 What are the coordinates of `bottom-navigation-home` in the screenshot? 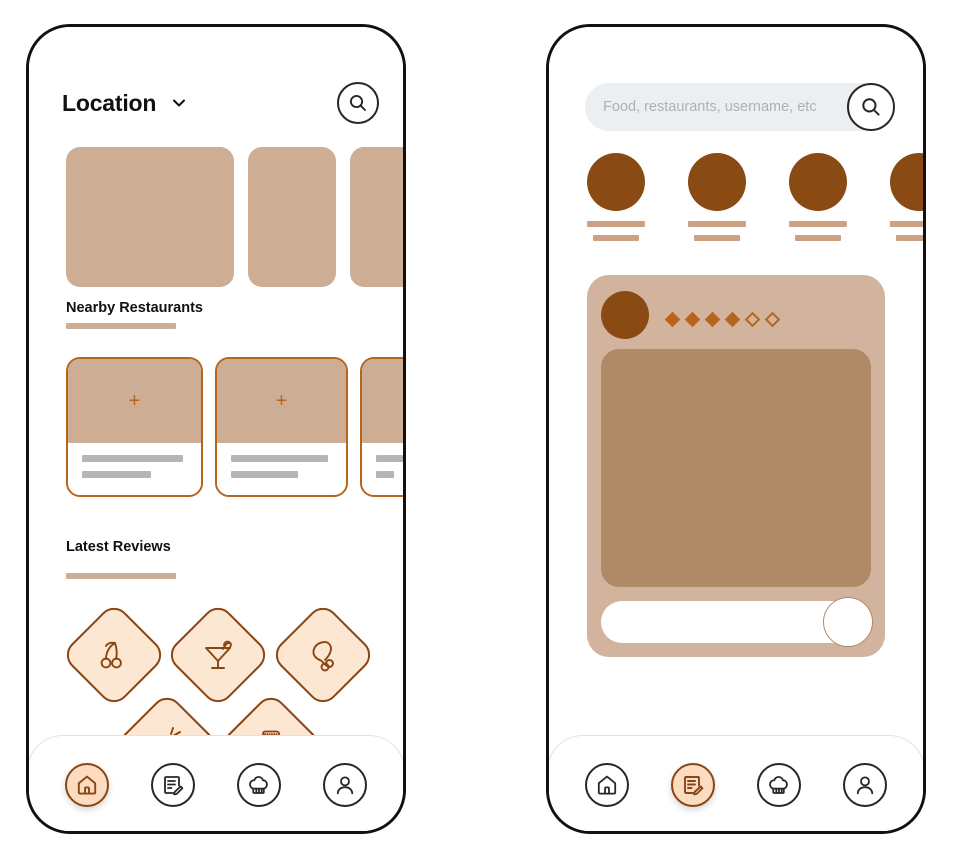 It's located at (216, 783).